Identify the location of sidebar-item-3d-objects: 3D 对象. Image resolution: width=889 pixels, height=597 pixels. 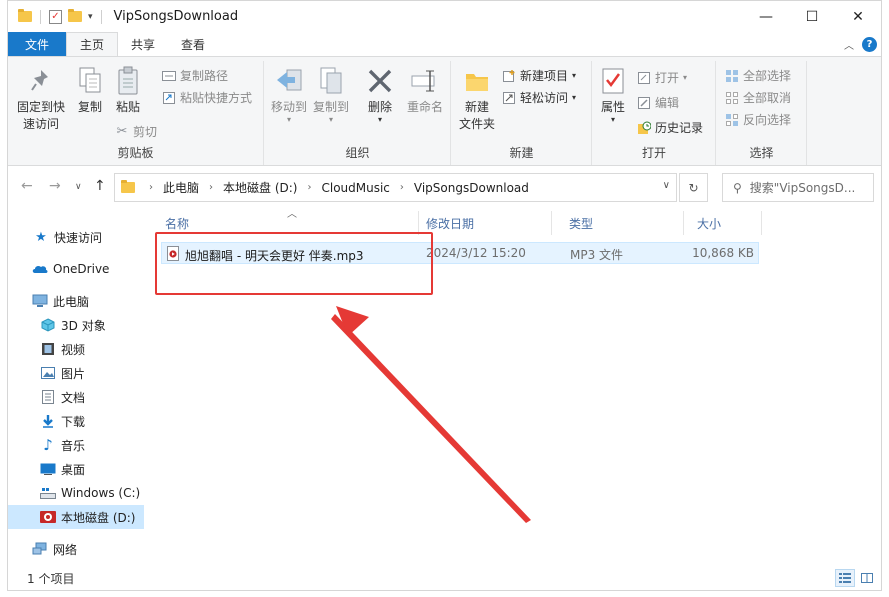
(76, 325).